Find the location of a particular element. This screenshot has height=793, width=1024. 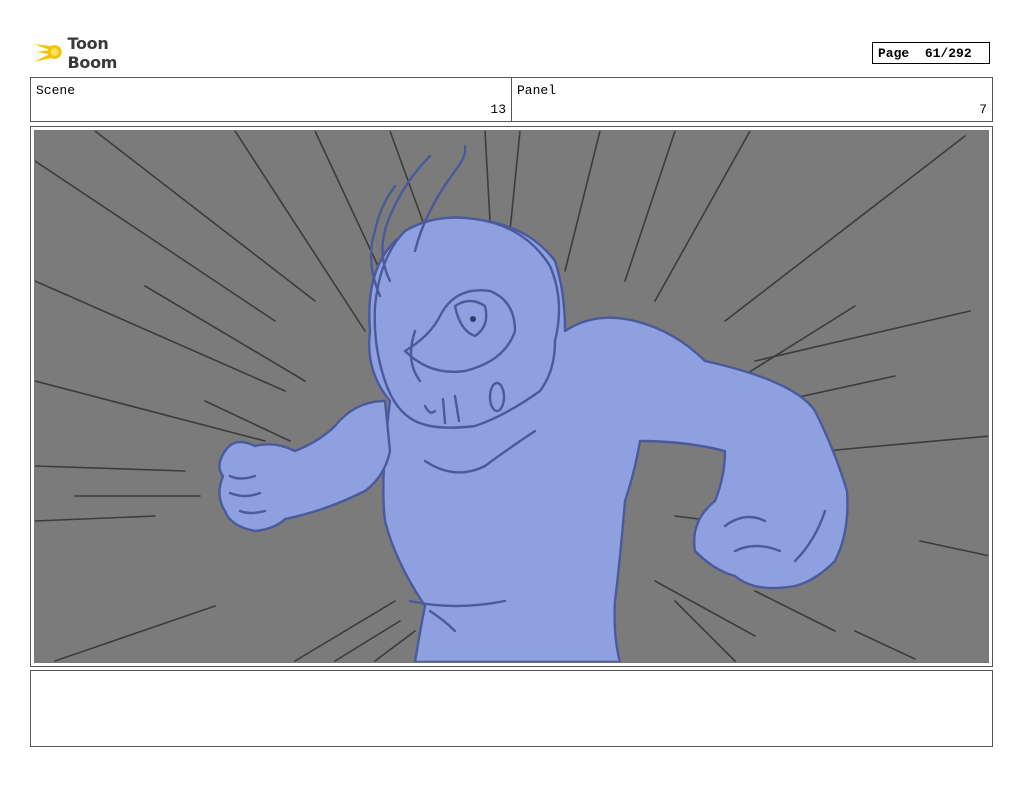

scene-cell: Scene 13 is located at coordinates (271, 99).